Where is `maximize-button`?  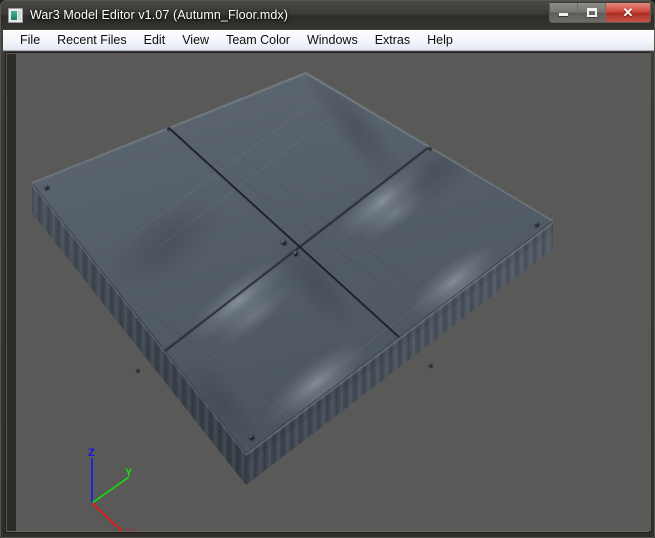
maximize-button is located at coordinates (592, 12).